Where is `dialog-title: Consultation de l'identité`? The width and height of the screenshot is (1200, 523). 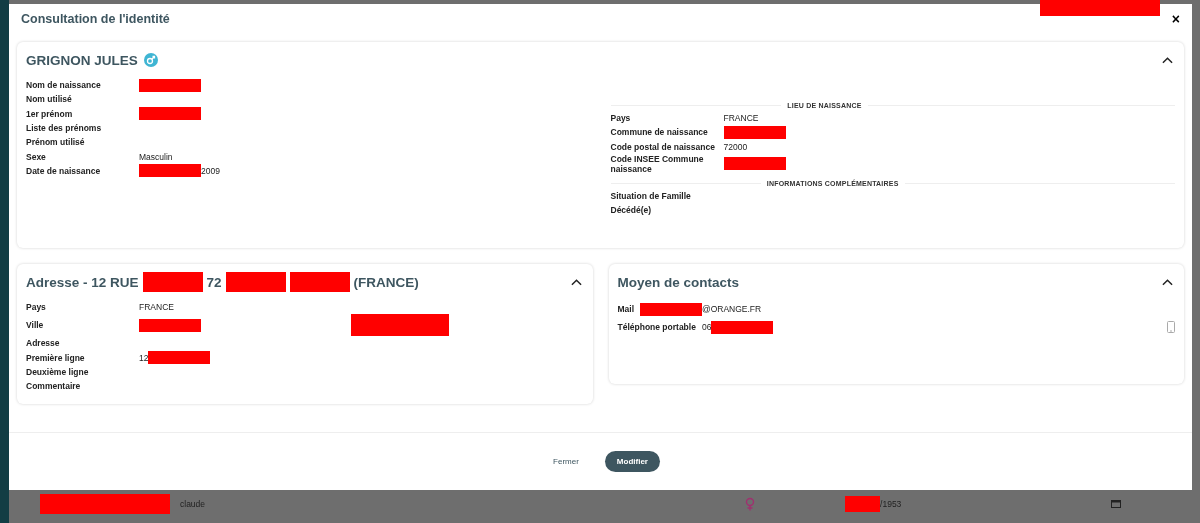 dialog-title: Consultation de l'identité is located at coordinates (95, 19).